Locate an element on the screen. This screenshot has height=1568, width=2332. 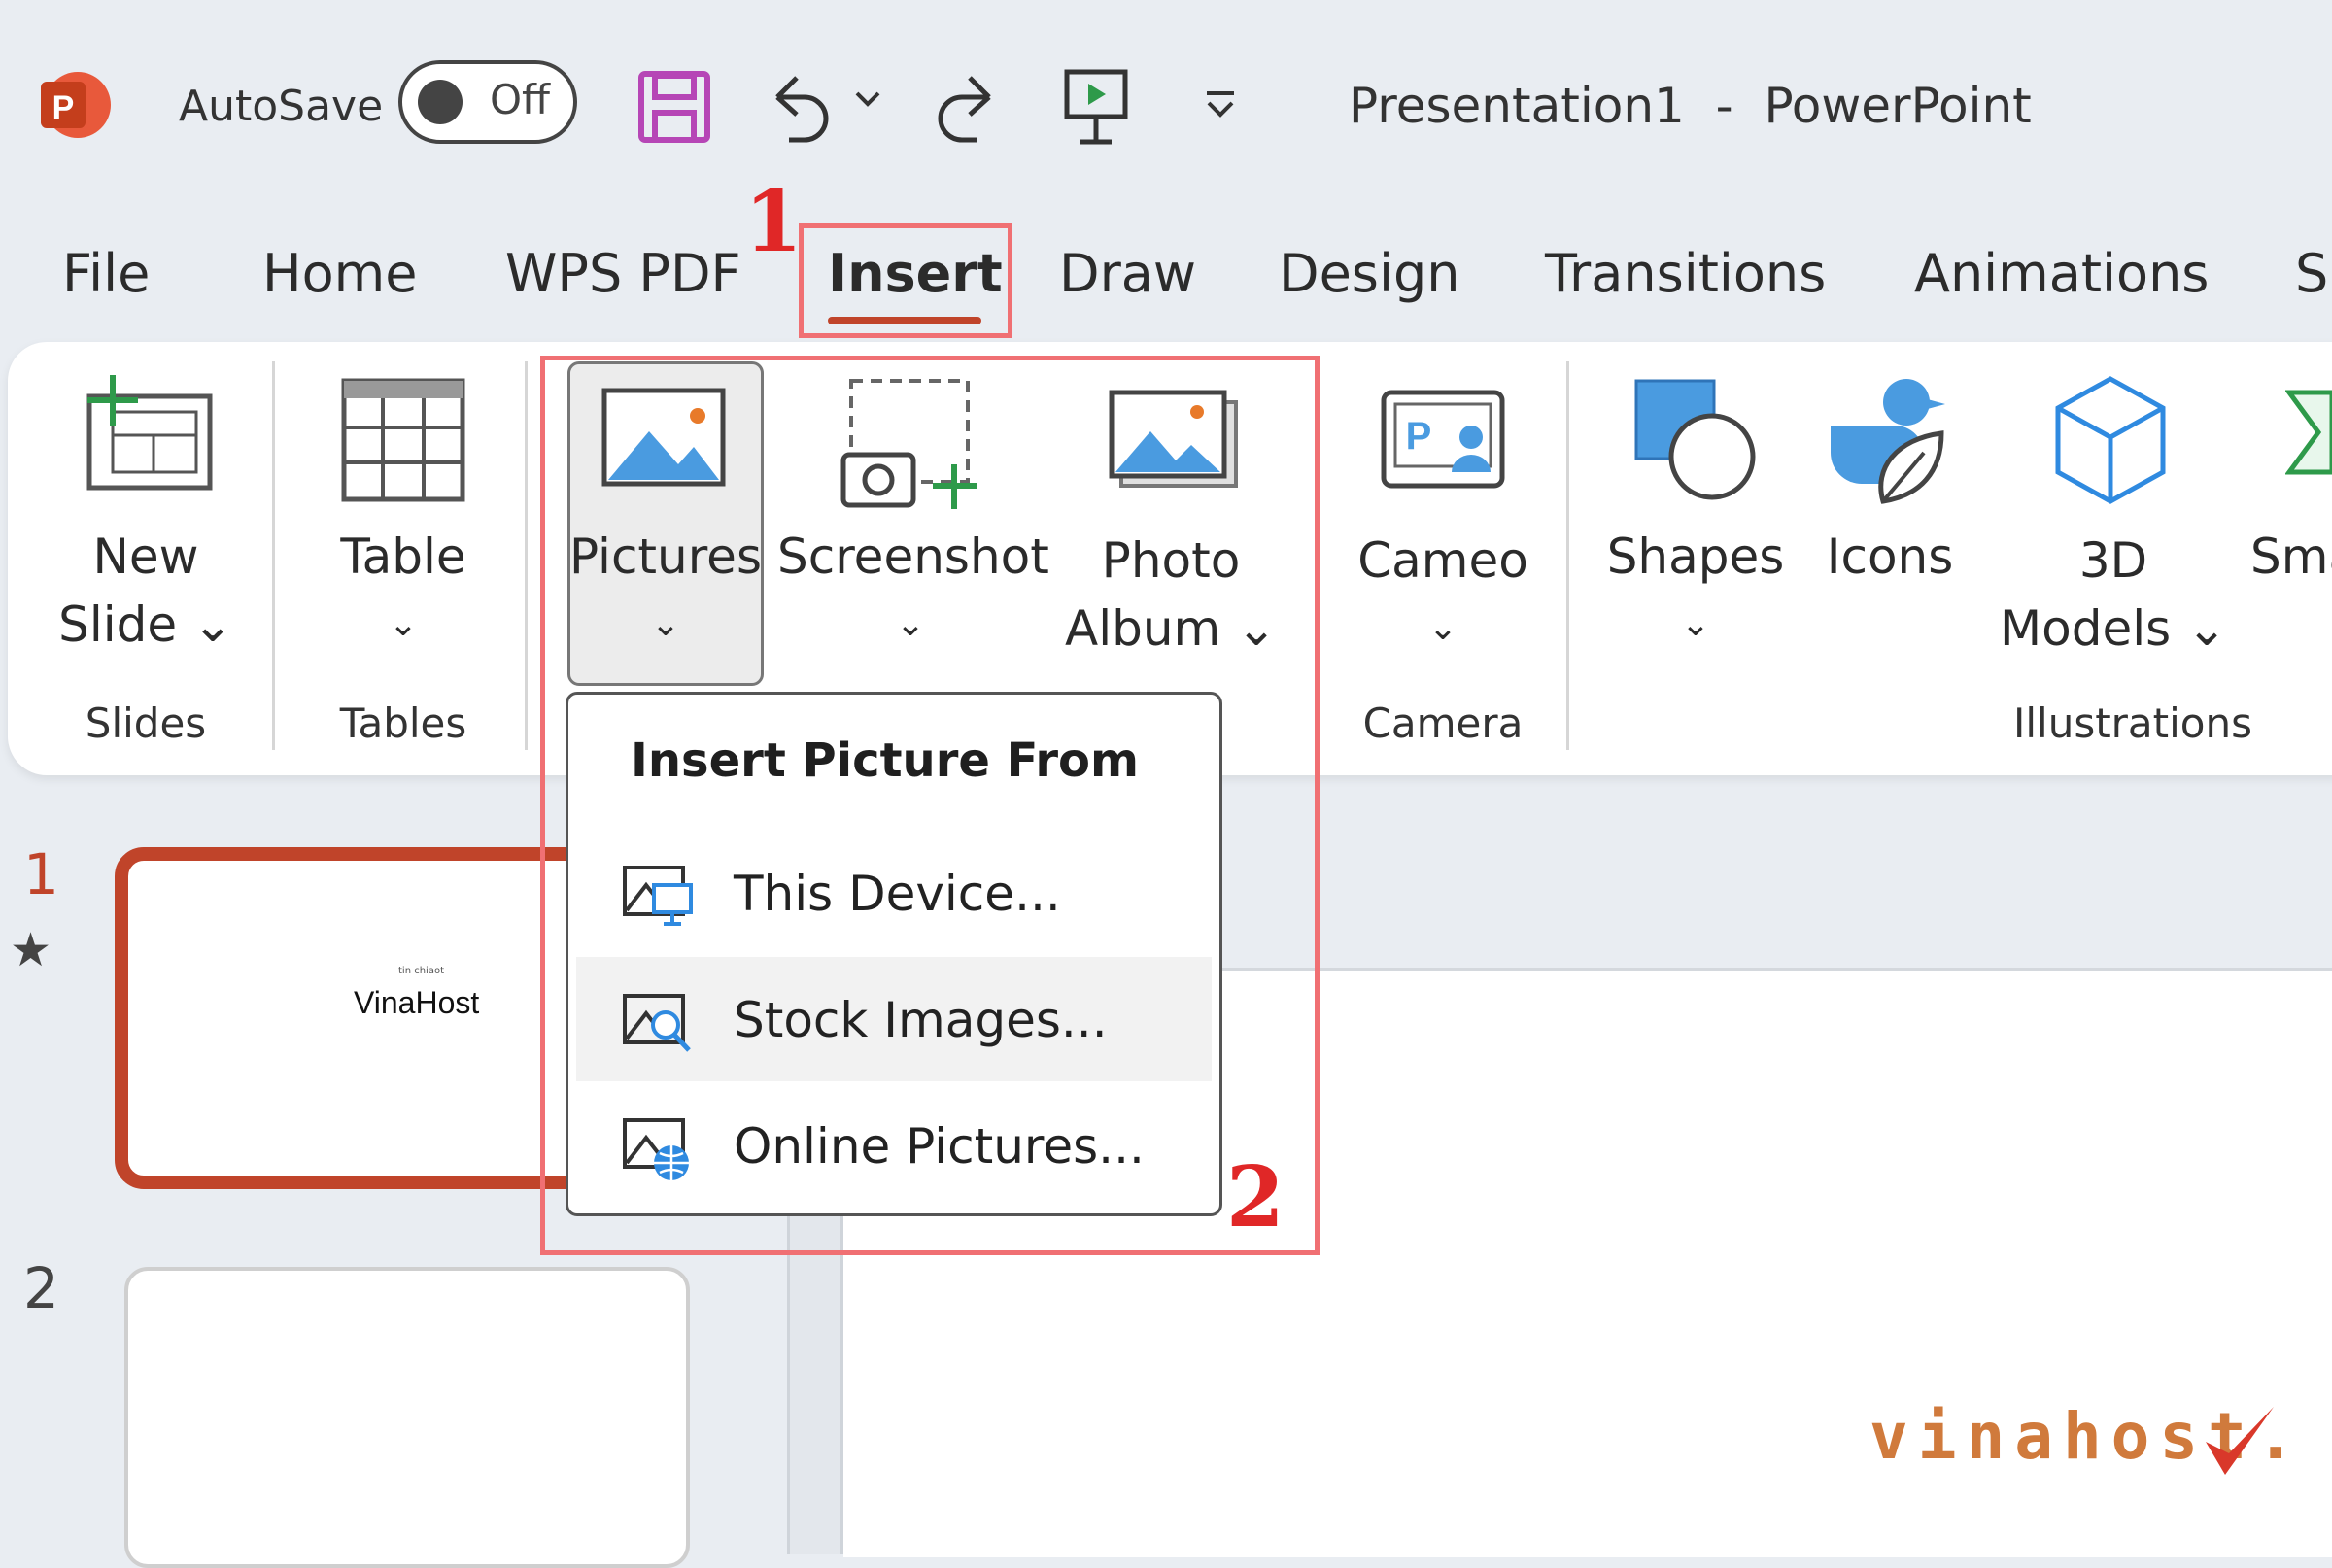
3d-models-button: 3D Models ⌄ is located at coordinates (2113, 595).